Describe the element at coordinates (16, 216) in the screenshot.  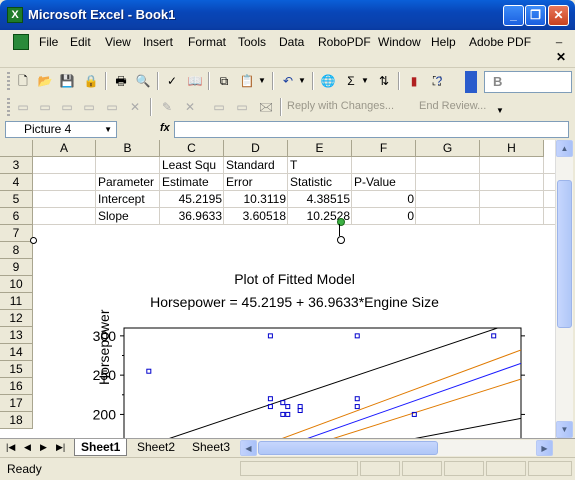
I see `row-header-6: 6` at that location.